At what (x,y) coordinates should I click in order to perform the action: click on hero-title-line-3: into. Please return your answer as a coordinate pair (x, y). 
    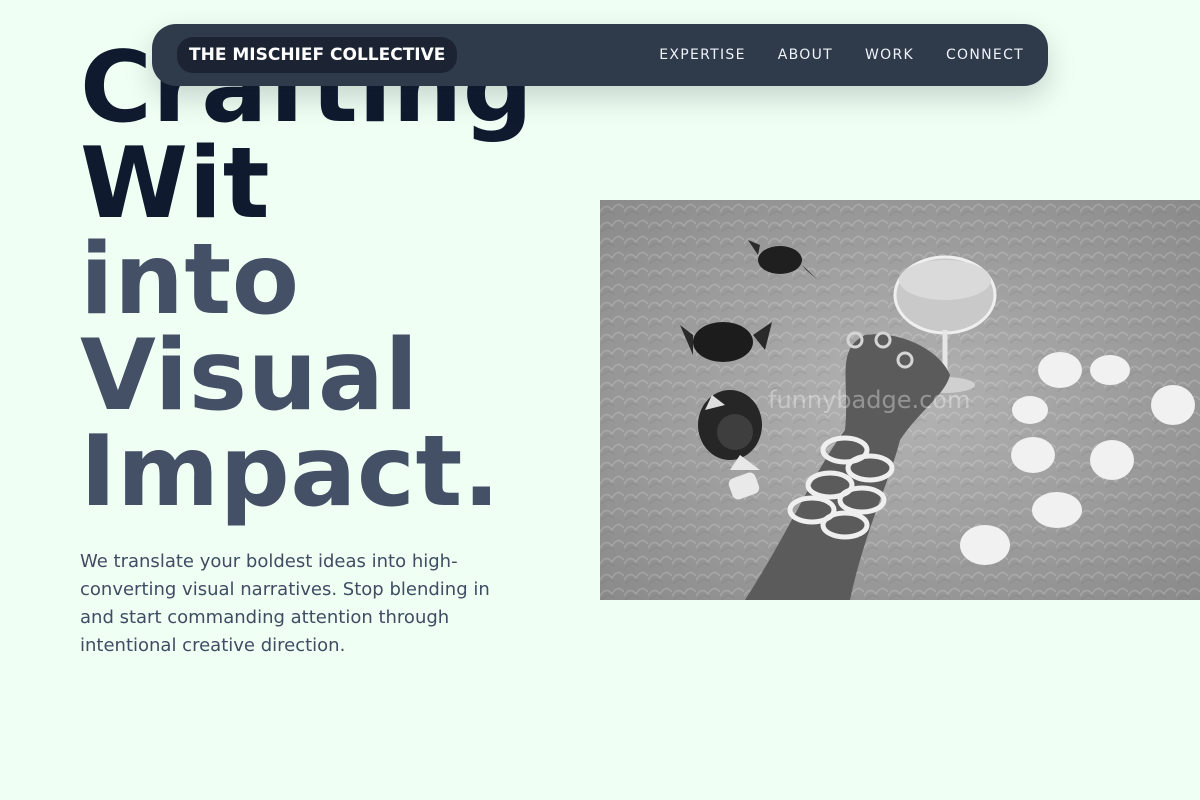
    Looking at the image, I should click on (190, 280).